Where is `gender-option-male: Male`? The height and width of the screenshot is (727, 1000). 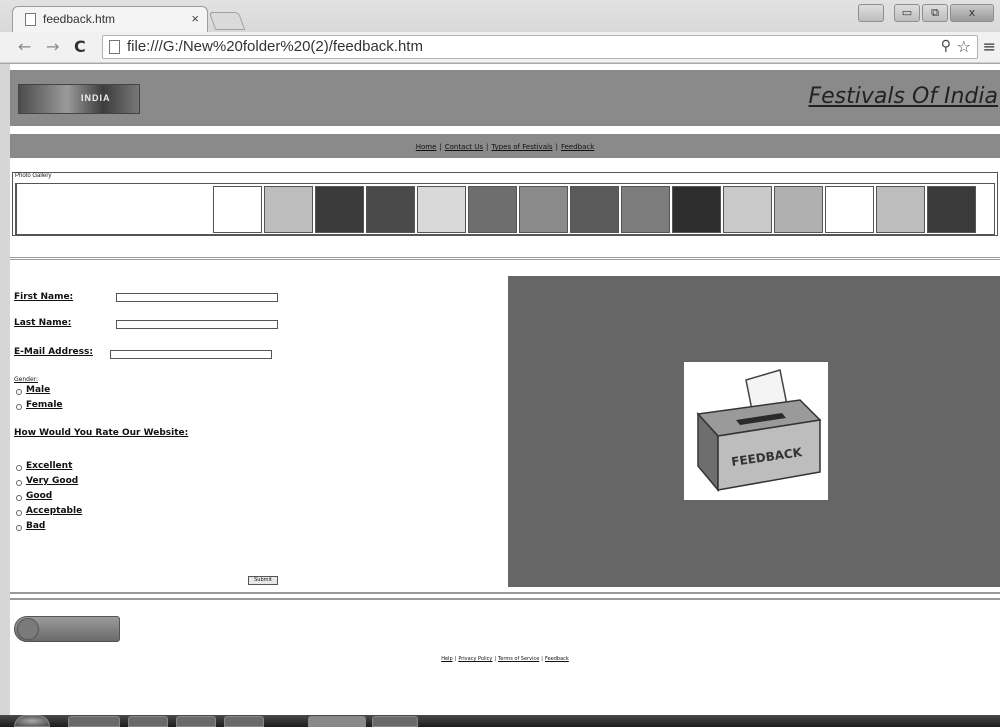
gender-option-male: Male is located at coordinates (38, 390).